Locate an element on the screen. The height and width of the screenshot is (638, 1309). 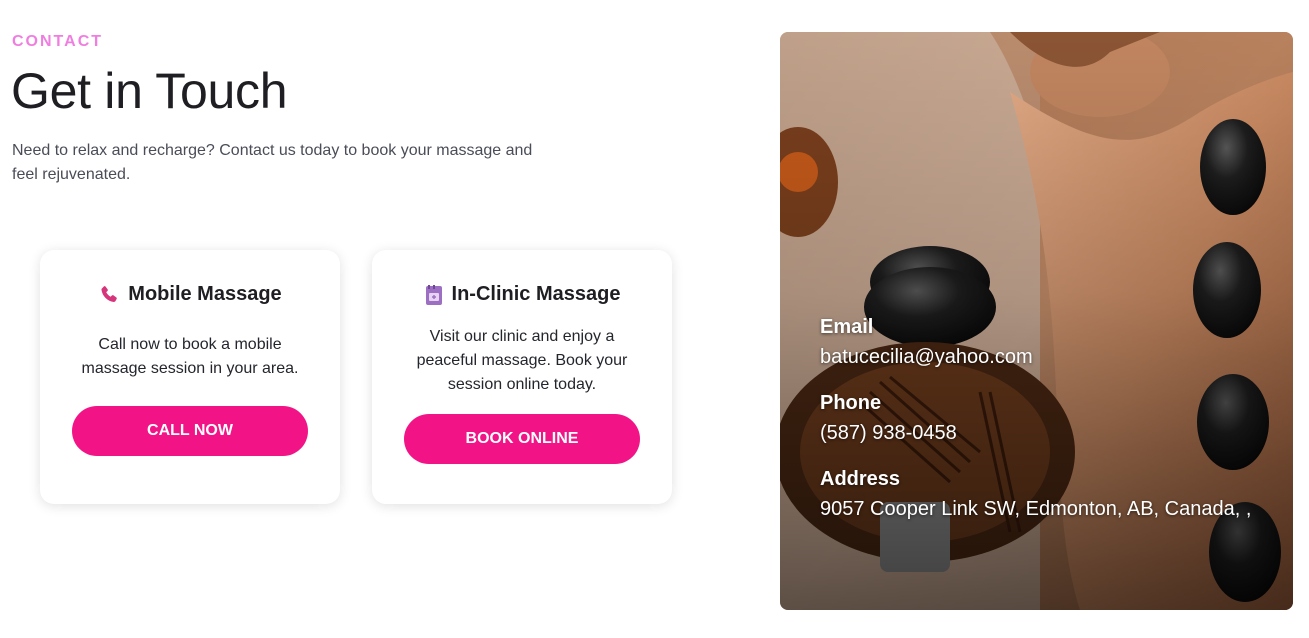
phone-block: Phone (587) 938-0458 is located at coordinates (888, 418).